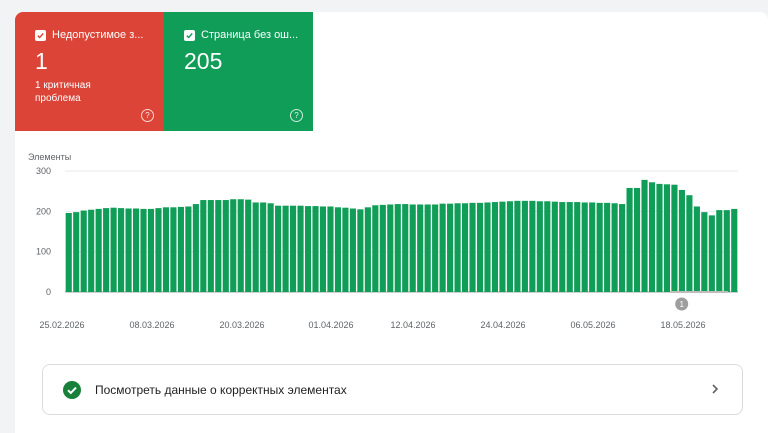 The width and height of the screenshot is (768, 433). What do you see at coordinates (43, 171) in the screenshot?
I see `y-tick-label: 300` at bounding box center [43, 171].